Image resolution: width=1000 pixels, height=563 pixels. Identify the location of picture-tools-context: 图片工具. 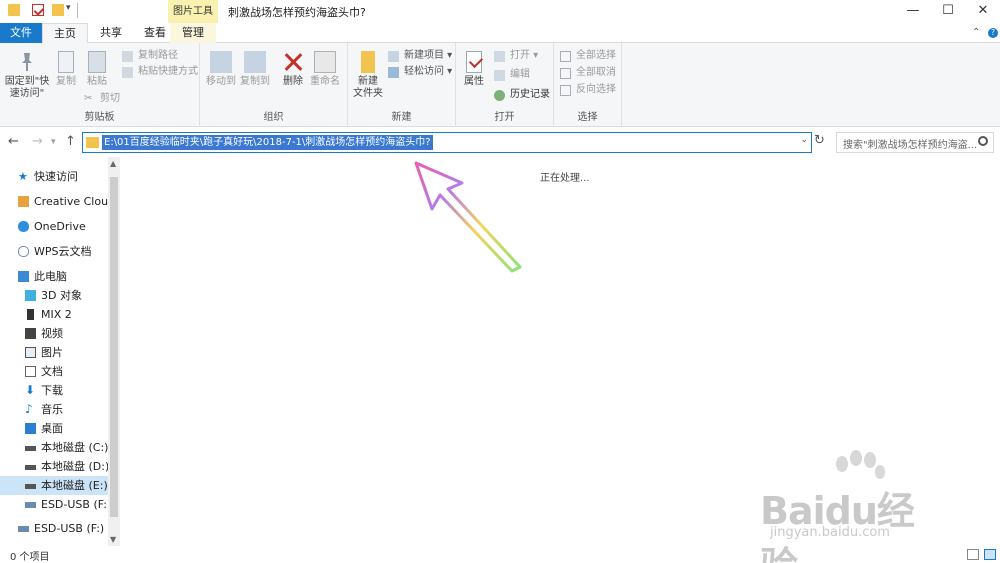
(193, 11).